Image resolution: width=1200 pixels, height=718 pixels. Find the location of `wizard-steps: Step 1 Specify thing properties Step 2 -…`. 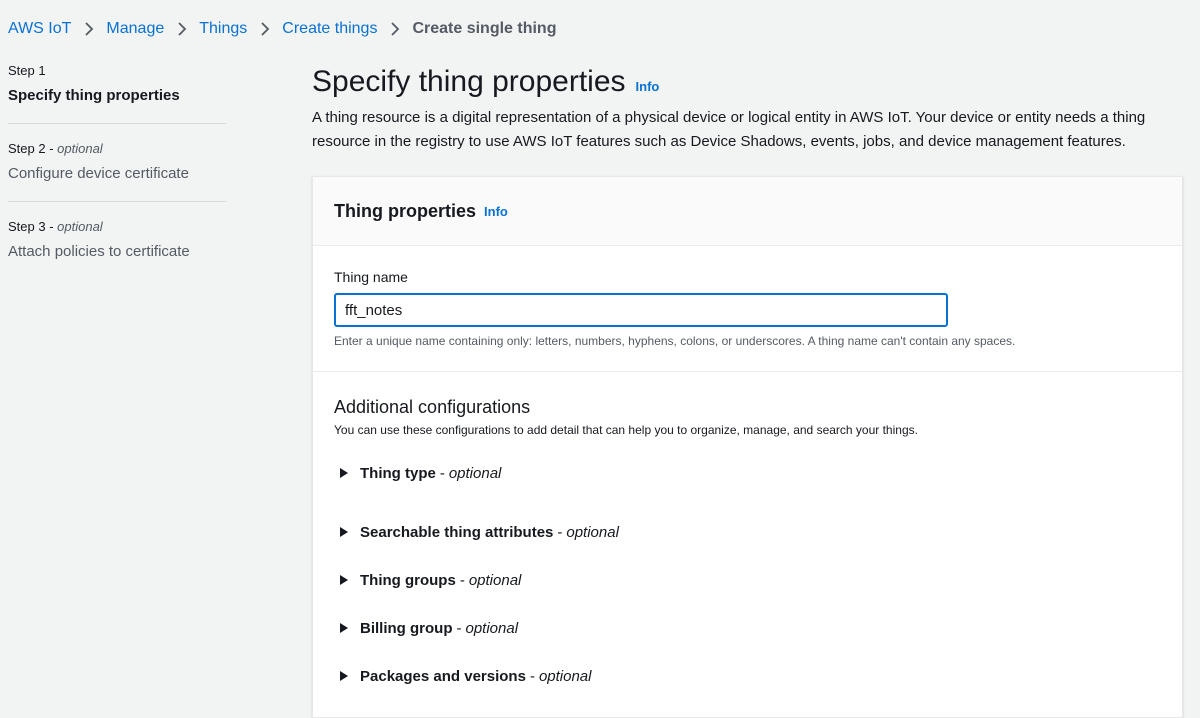

wizard-steps: Step 1 Specify thing properties Step 2 -… is located at coordinates (117, 178).